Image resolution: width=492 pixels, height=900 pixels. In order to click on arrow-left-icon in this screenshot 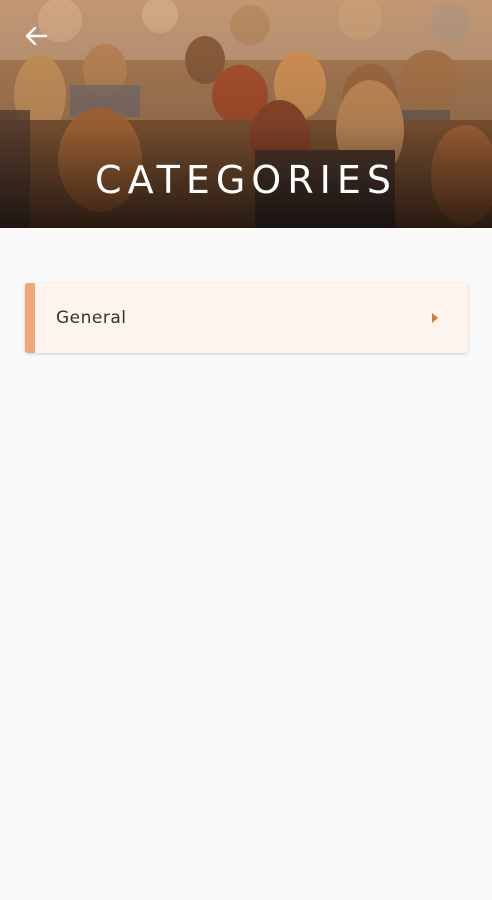, I will do `click(36, 38)`.